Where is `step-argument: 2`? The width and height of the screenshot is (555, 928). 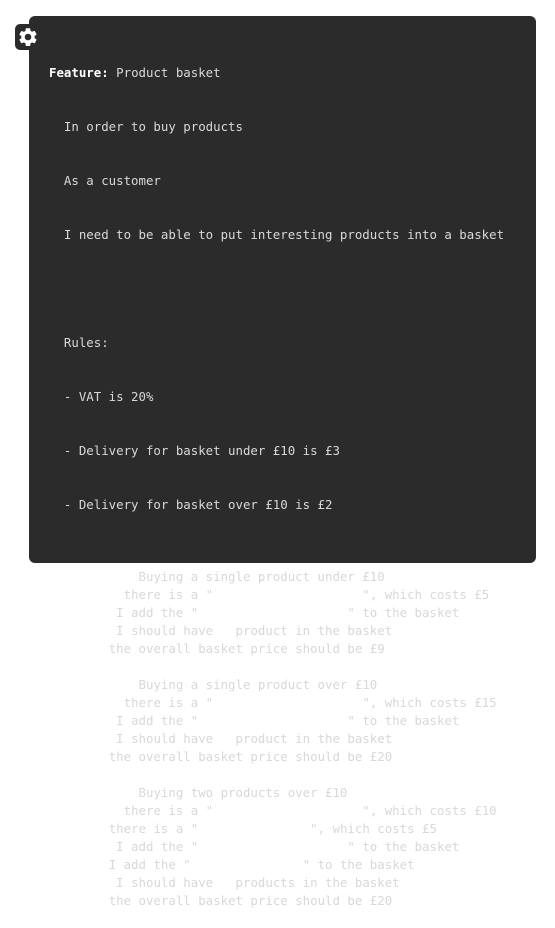
step-argument: 2 is located at coordinates (224, 882).